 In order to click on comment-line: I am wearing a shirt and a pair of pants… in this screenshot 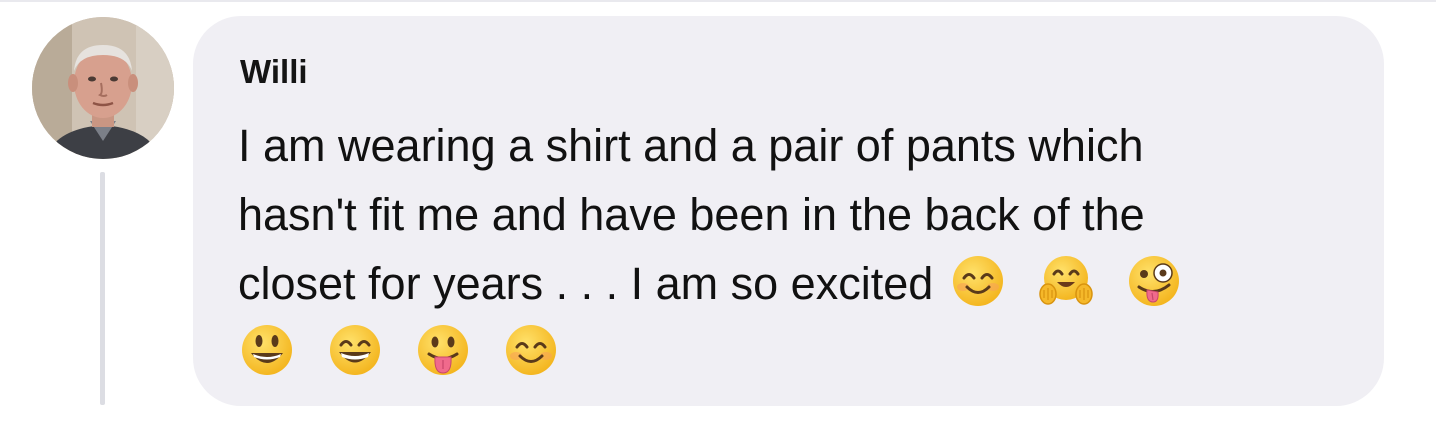, I will do `click(691, 145)`.